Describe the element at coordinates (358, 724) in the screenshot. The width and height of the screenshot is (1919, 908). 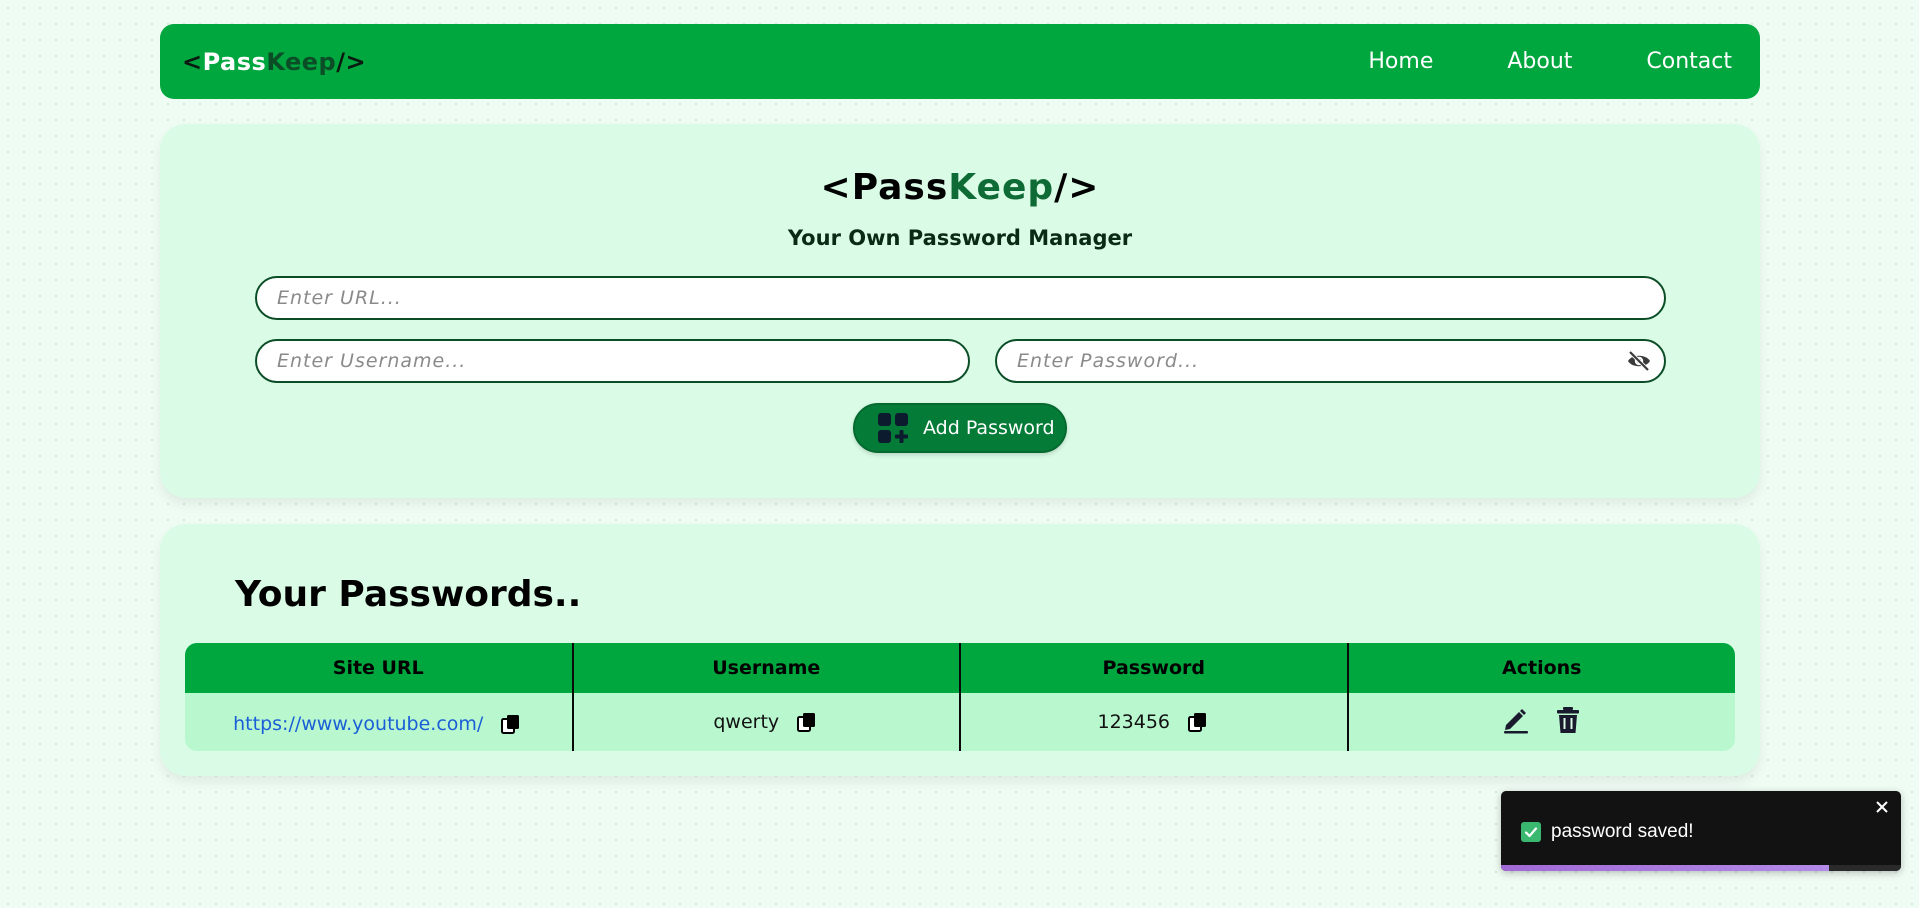
I see `site-url-link: https://www.youtube.com/` at that location.